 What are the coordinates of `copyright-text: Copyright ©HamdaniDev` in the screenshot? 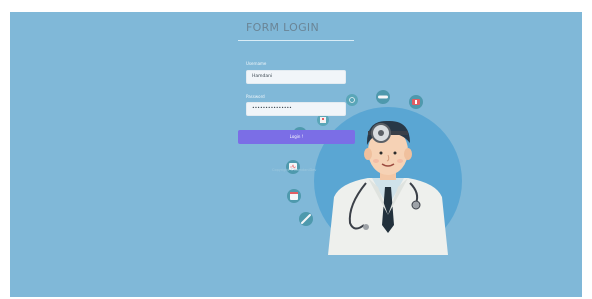 It's located at (294, 170).